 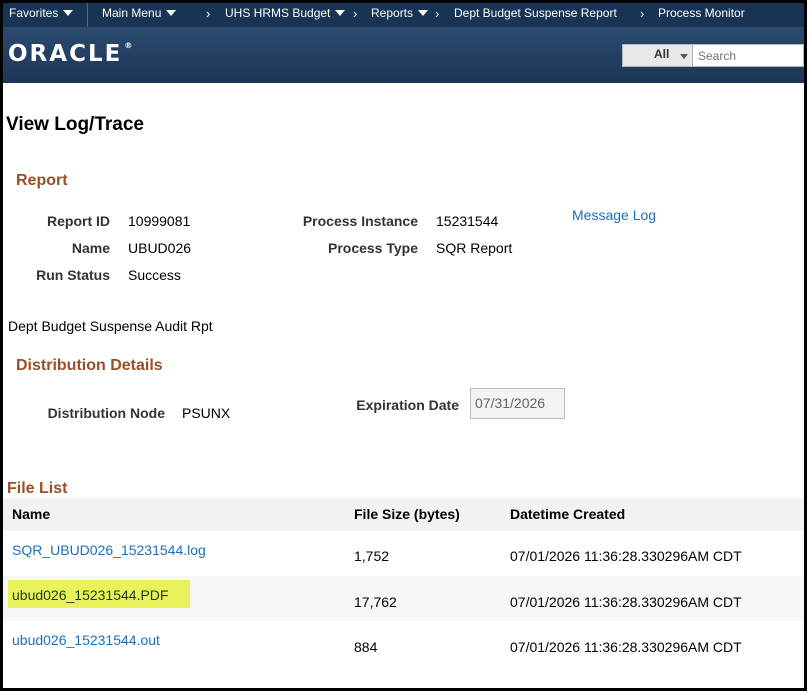 What do you see at coordinates (75, 124) in the screenshot?
I see `page-title: View Log/Trace` at bounding box center [75, 124].